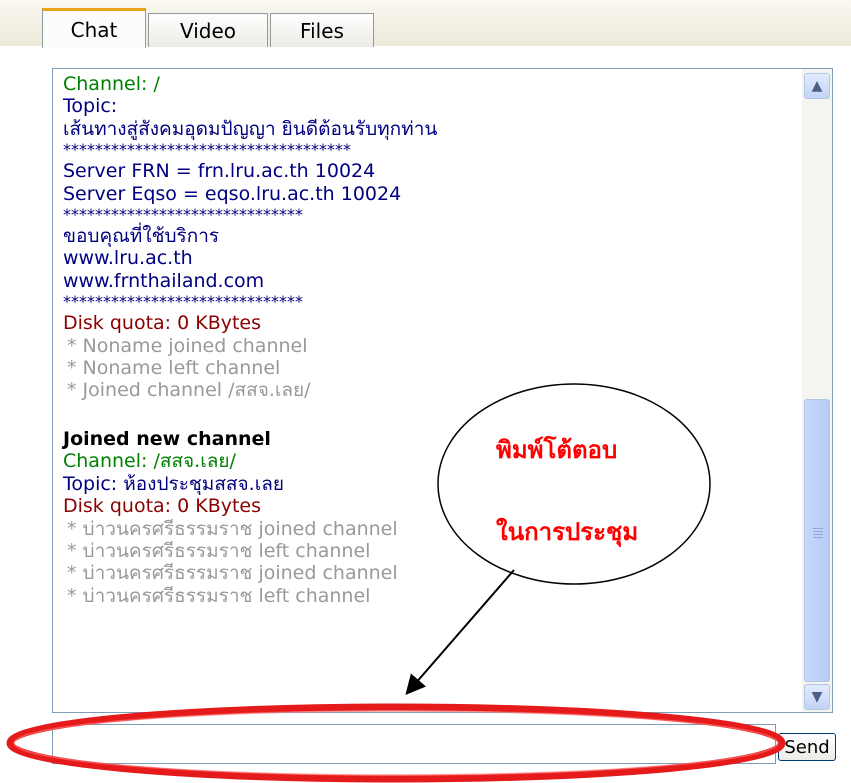 The height and width of the screenshot is (783, 851). I want to click on chevron-down-icon: ▼, so click(817, 697).